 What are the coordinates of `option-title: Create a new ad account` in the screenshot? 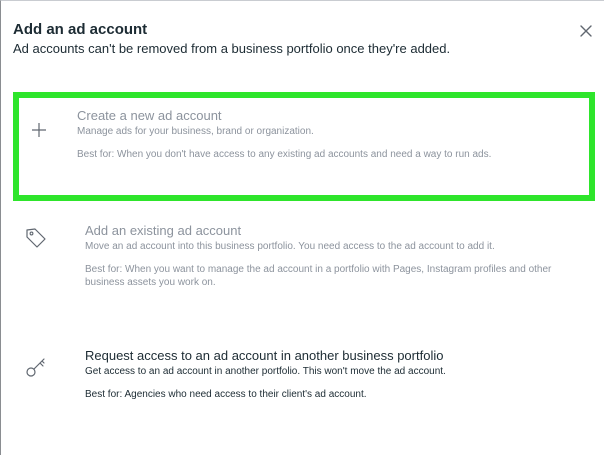 It's located at (149, 115).